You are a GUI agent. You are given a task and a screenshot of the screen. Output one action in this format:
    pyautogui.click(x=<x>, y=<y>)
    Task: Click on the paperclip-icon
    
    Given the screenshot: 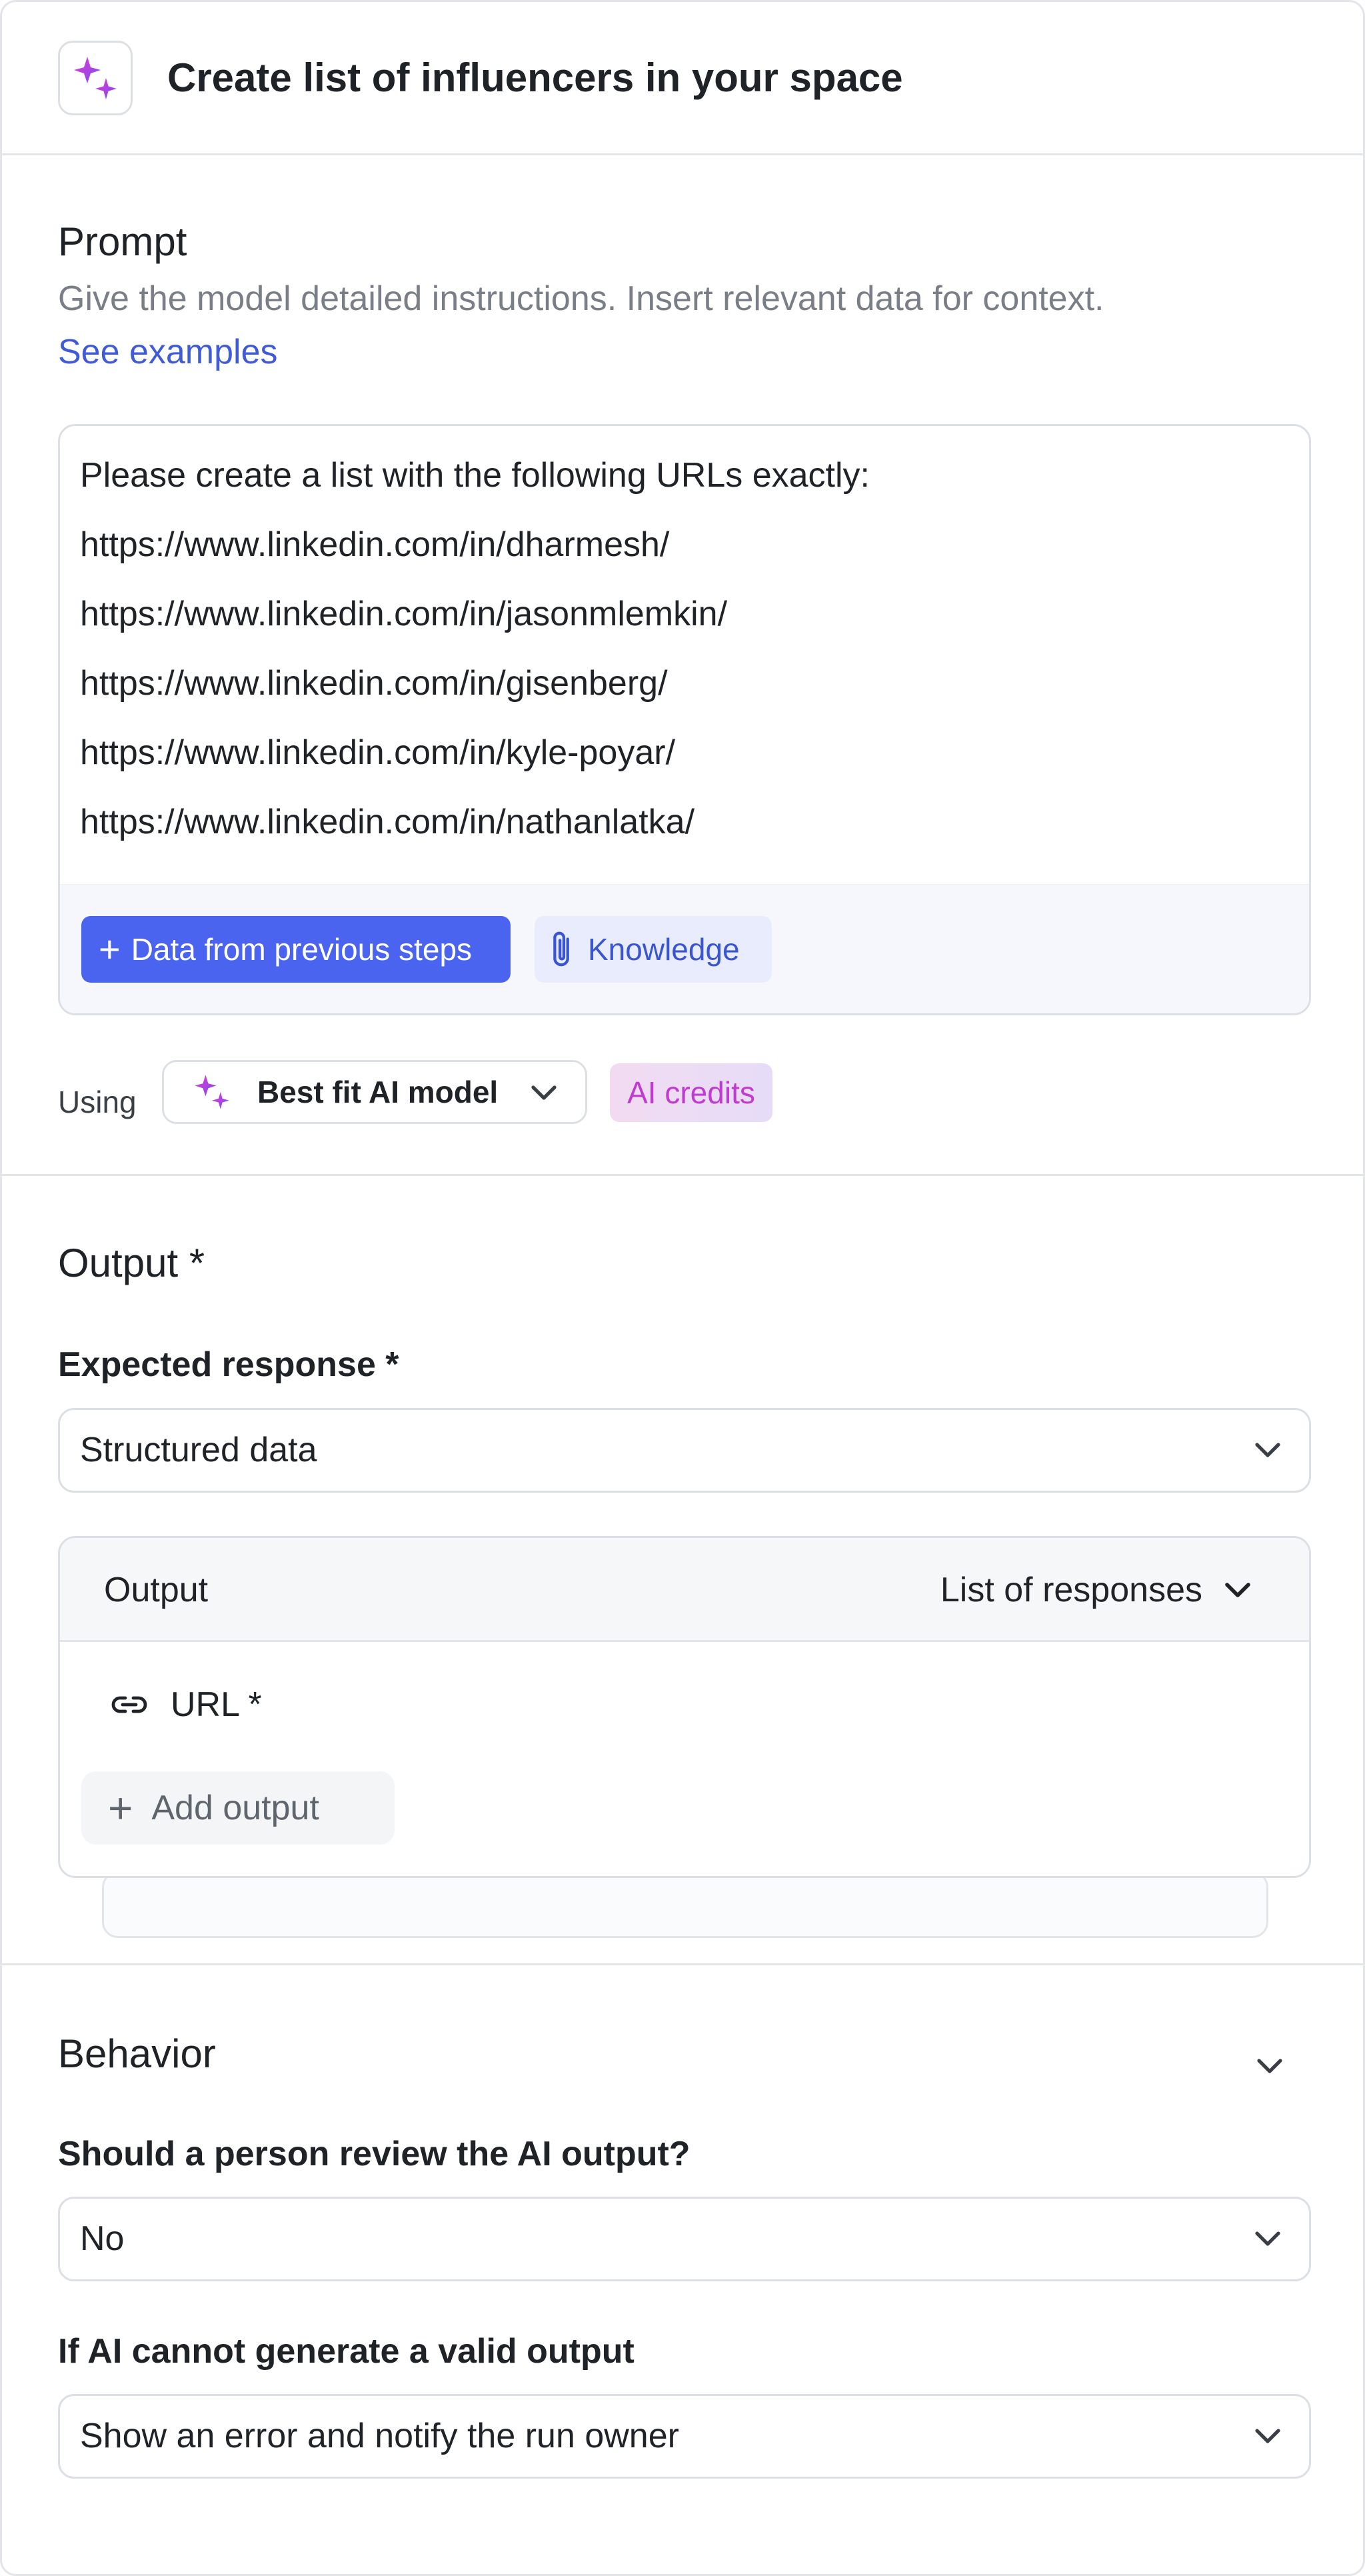 What is the action you would take?
    pyautogui.click(x=561, y=949)
    